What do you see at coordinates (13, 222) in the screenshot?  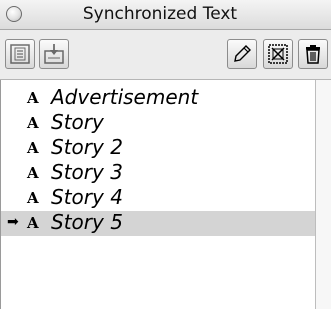 I see `current-story-arrow-icon: ➡` at bounding box center [13, 222].